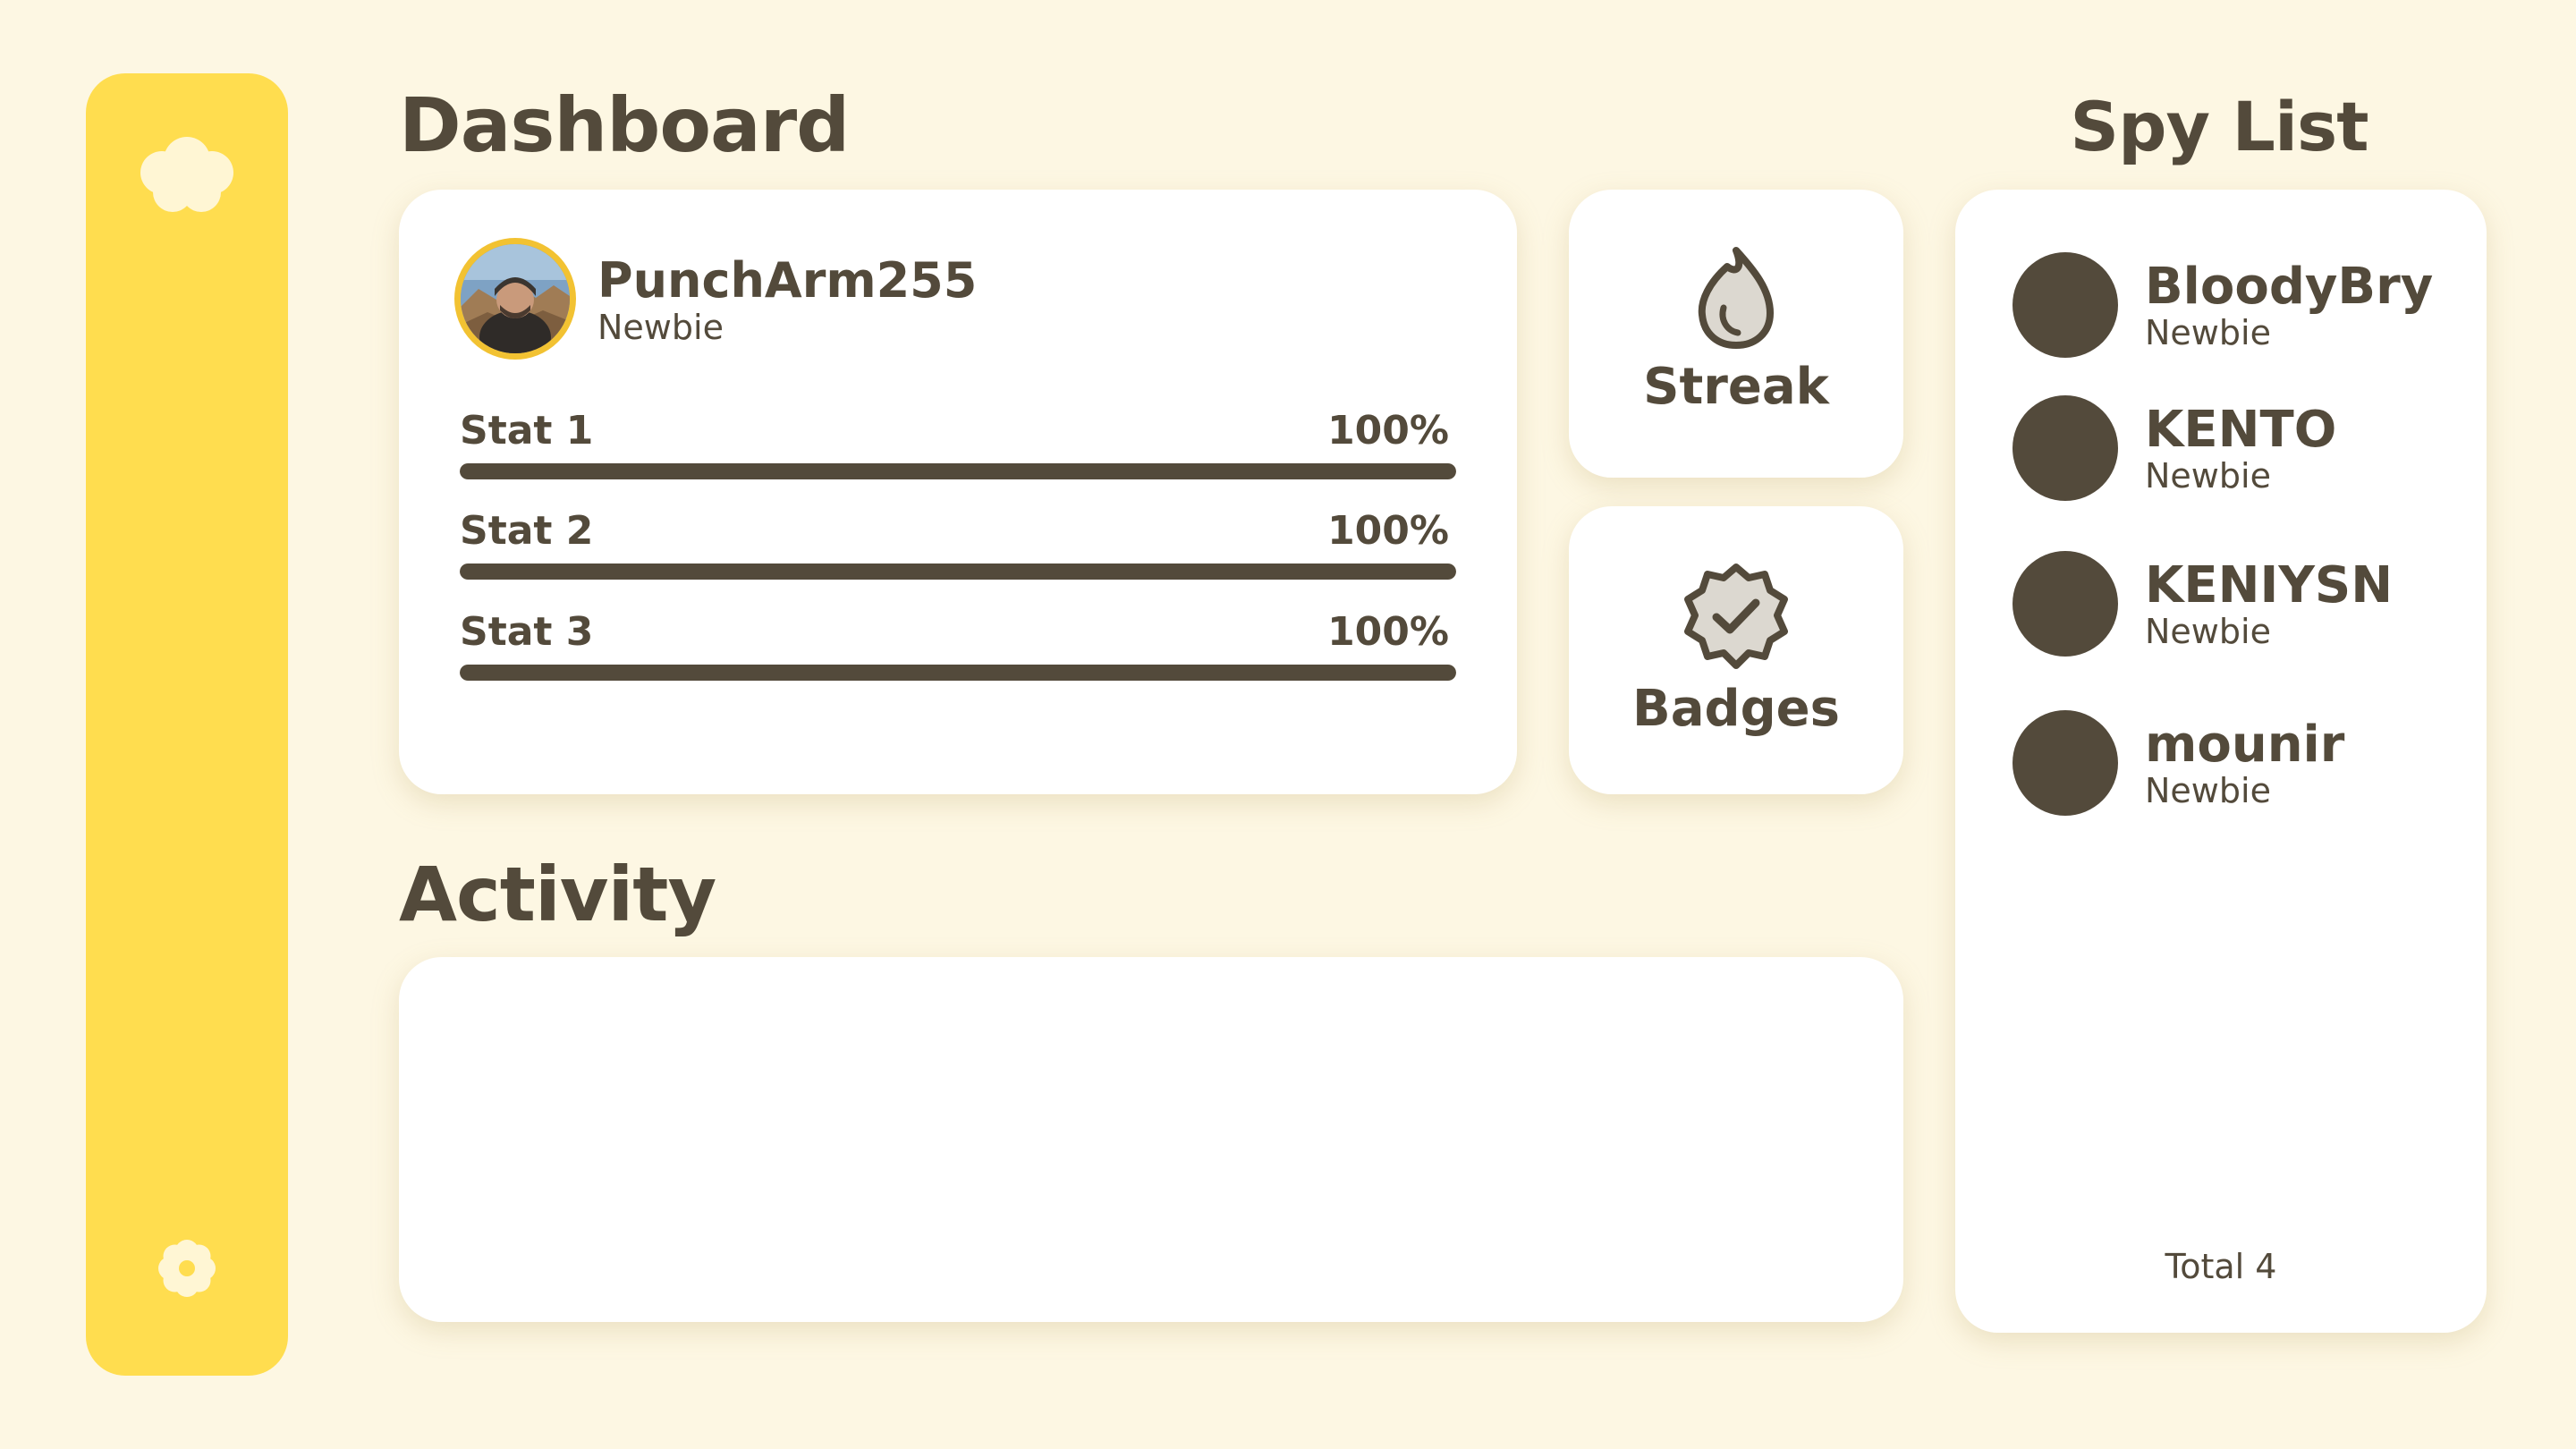 This screenshot has height=1449, width=2576. I want to click on spy-total: Total 4, so click(2221, 1266).